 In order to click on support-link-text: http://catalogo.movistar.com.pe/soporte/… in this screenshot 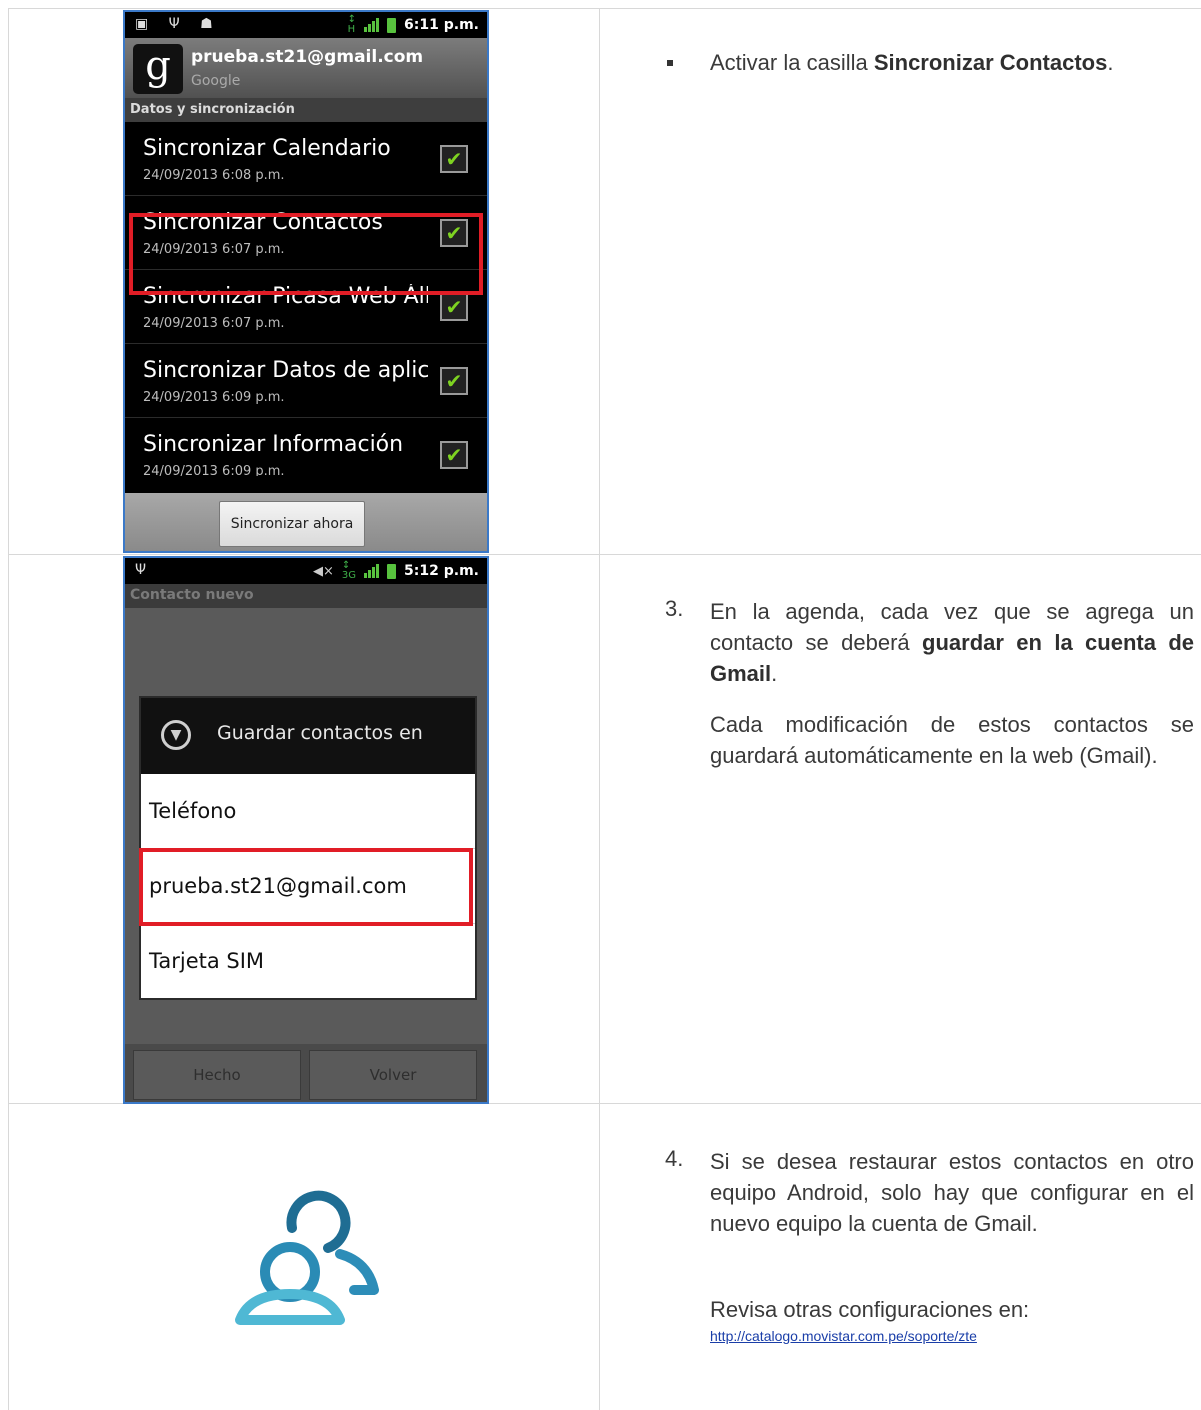, I will do `click(843, 1336)`.